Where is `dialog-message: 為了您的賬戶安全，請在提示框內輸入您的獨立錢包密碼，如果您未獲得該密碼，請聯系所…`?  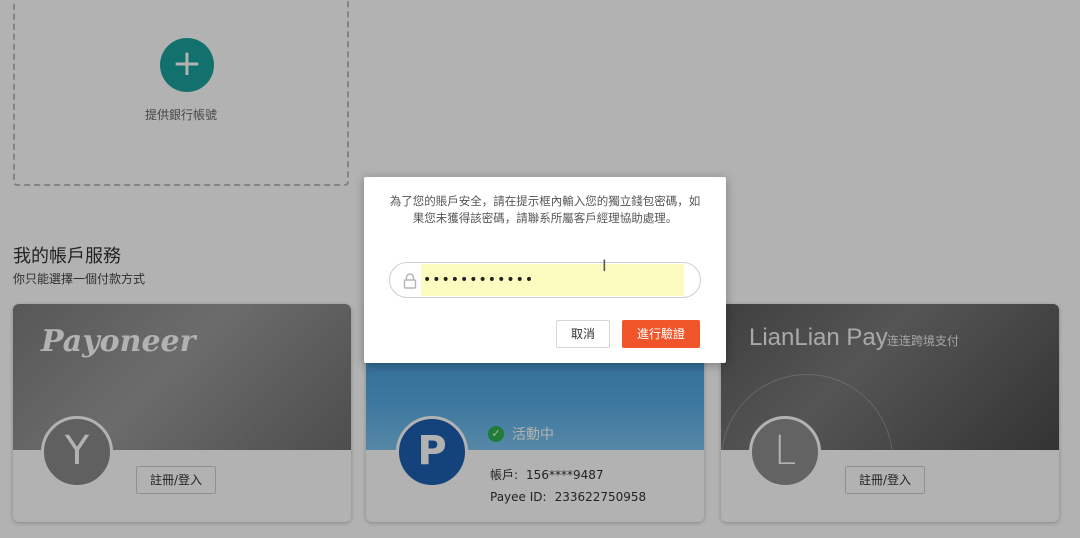 dialog-message: 為了您的賬戶安全，請在提示框內輸入您的獨立錢包密碼，如果您未獲得該密碼，請聯系所… is located at coordinates (545, 209).